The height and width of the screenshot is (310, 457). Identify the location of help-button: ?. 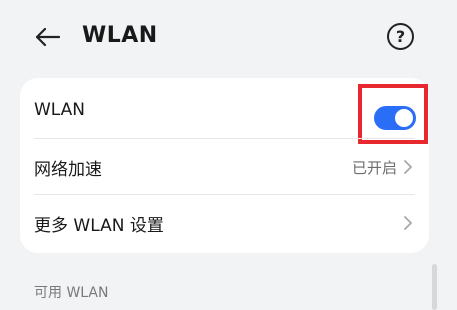
(400, 36).